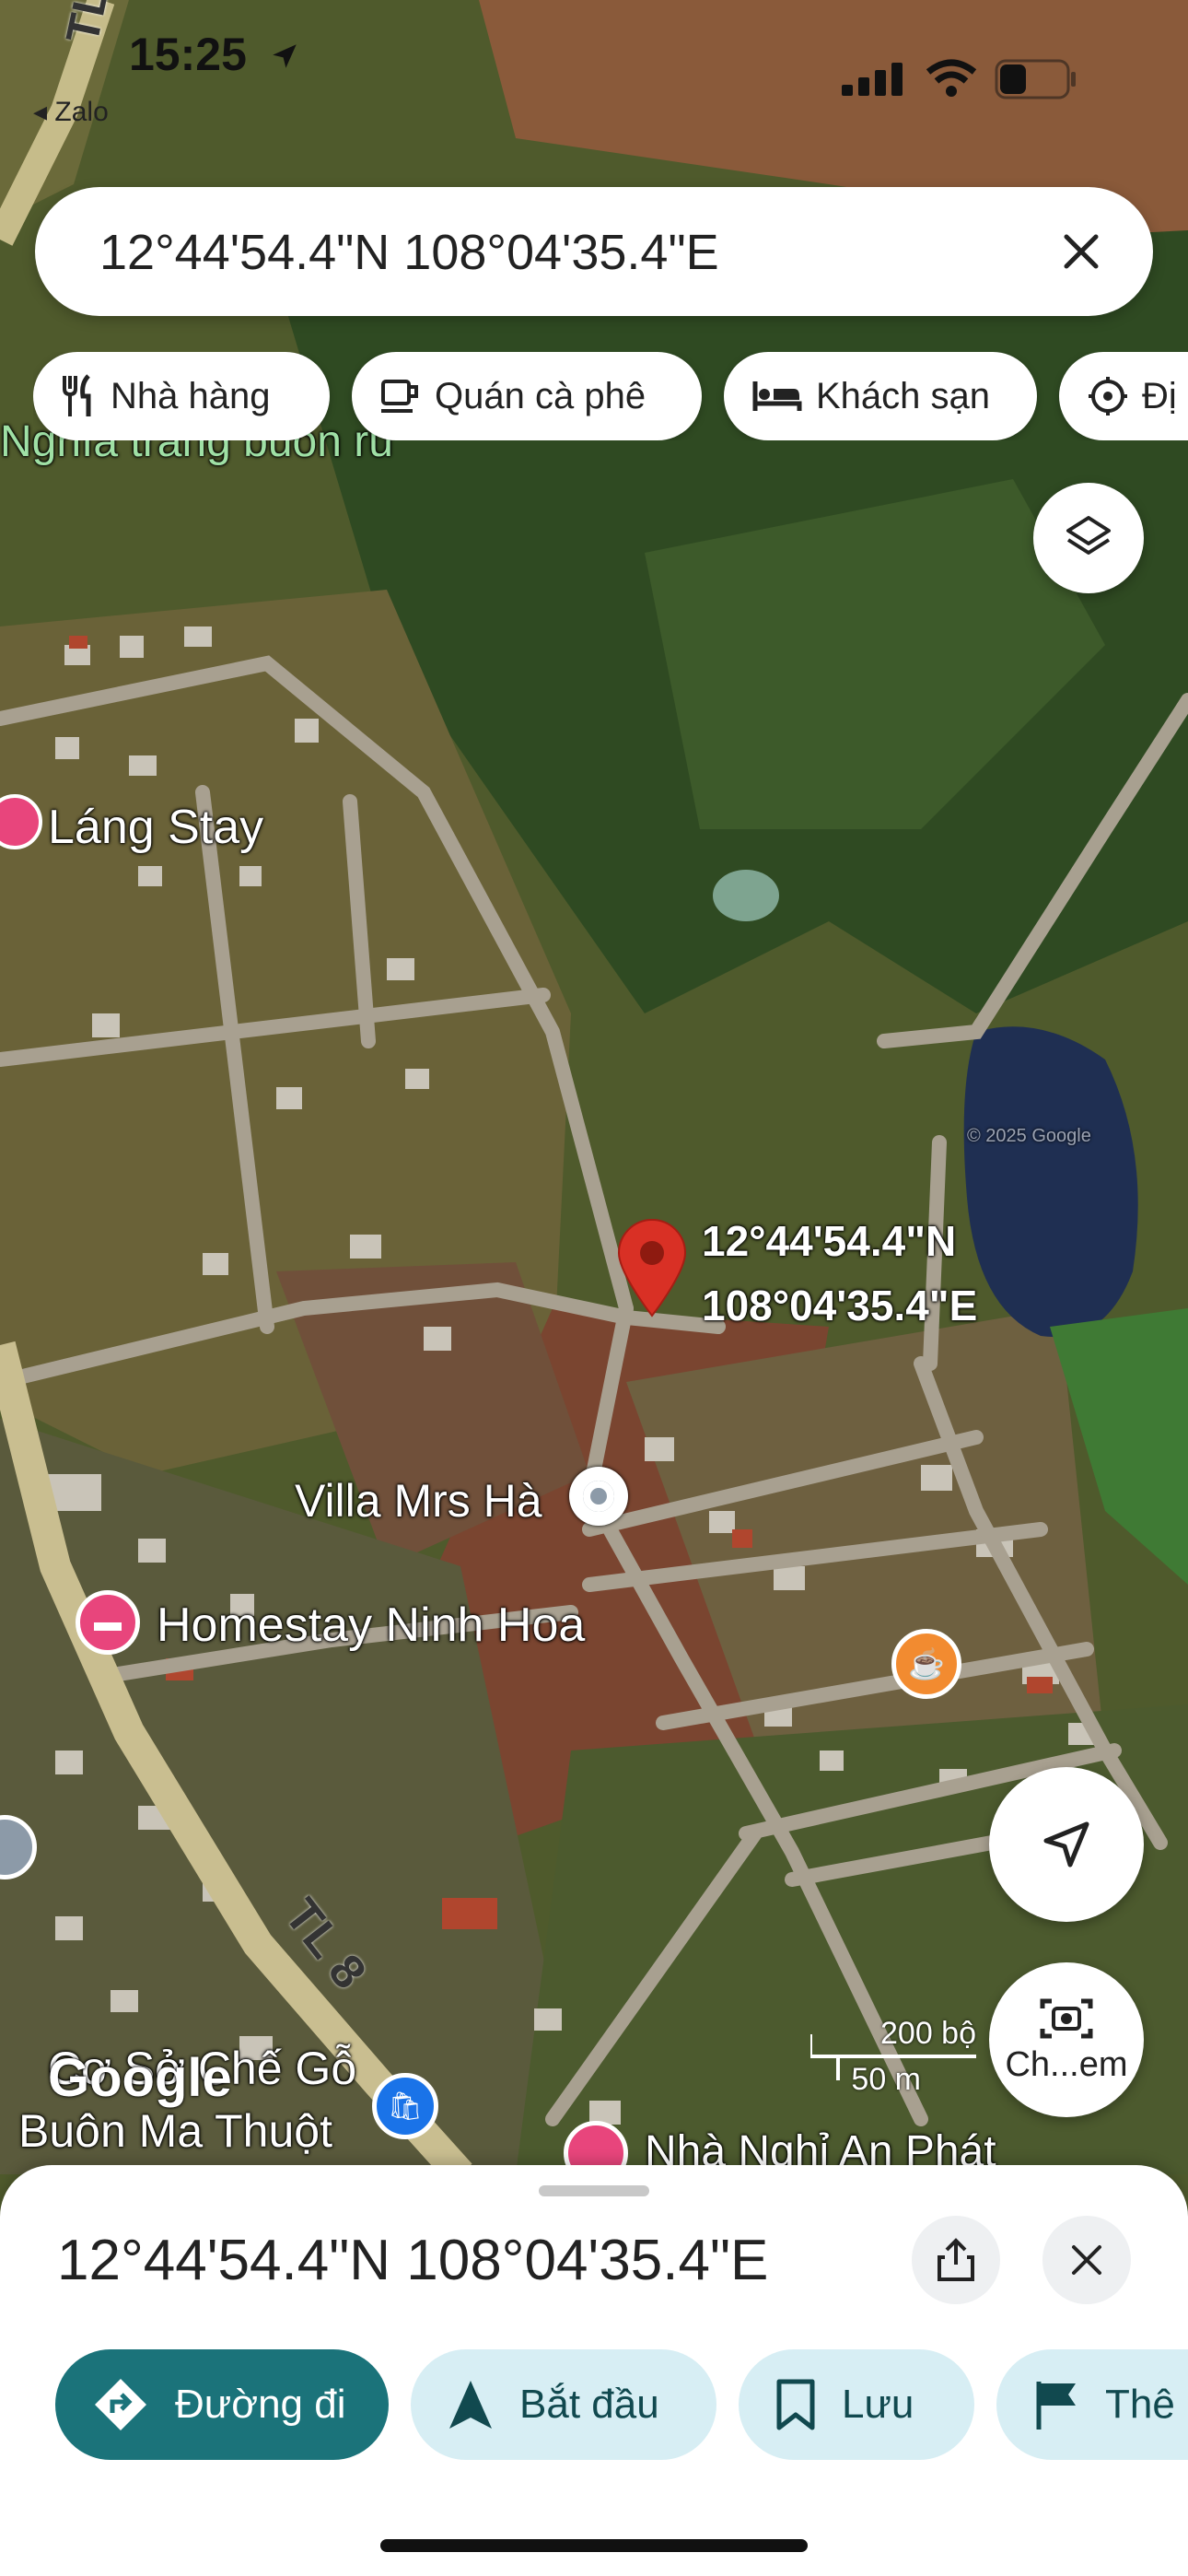 Image resolution: width=1188 pixels, height=2576 pixels. What do you see at coordinates (1108, 396) in the screenshot?
I see `attraction-icon` at bounding box center [1108, 396].